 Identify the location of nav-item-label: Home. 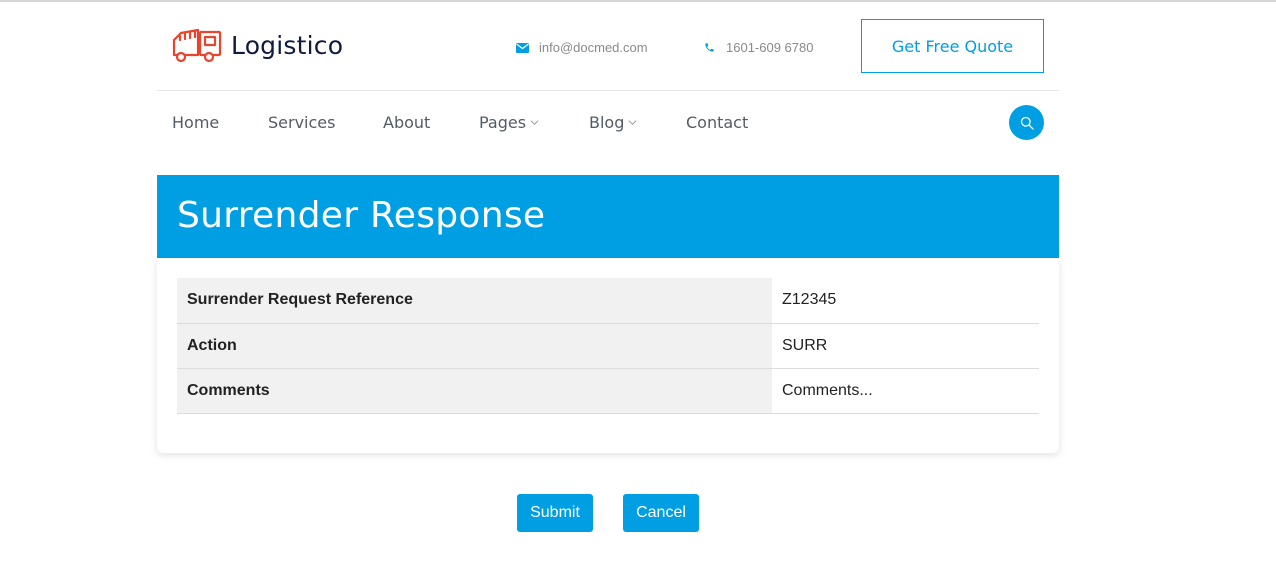
(196, 122).